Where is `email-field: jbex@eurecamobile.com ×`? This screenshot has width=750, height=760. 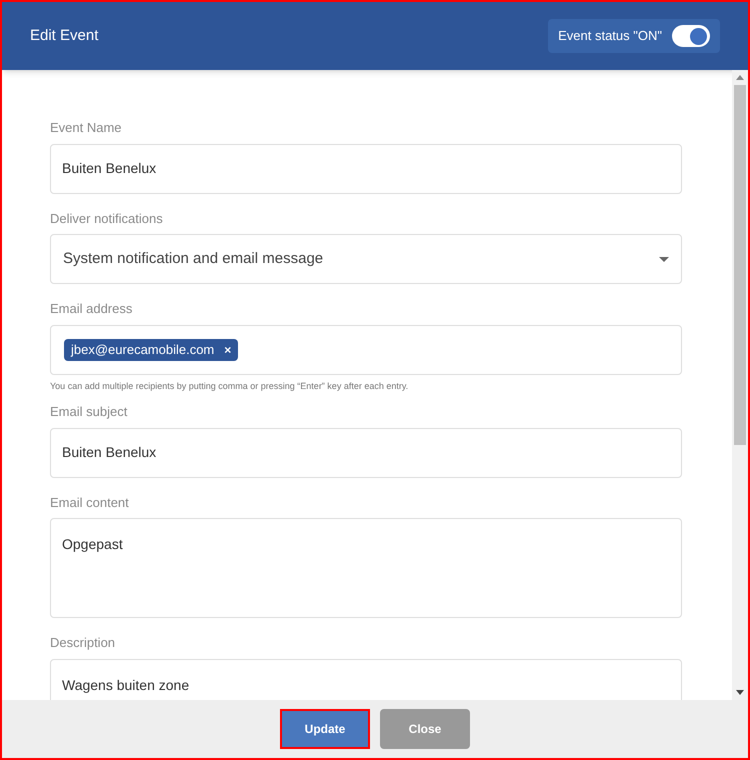
email-field: jbex@eurecamobile.com × is located at coordinates (366, 349).